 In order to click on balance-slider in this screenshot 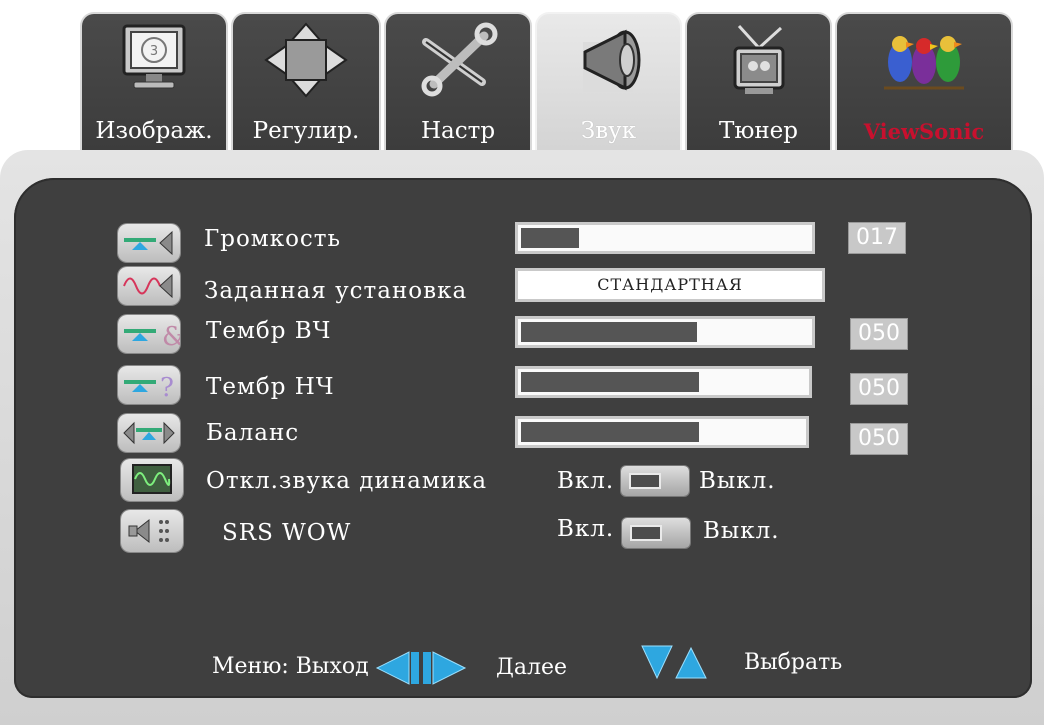, I will do `click(662, 432)`.